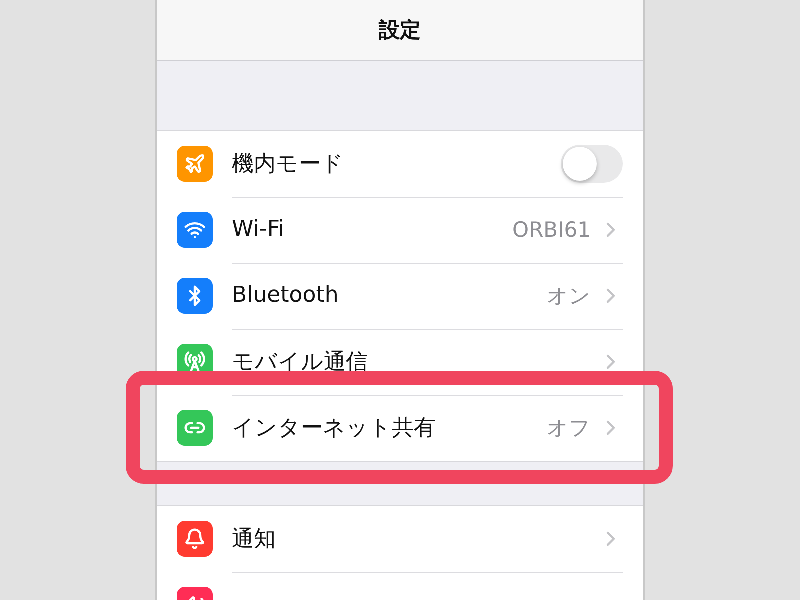 The width and height of the screenshot is (800, 600). I want to click on settings-row: モバイル通信, so click(400, 362).